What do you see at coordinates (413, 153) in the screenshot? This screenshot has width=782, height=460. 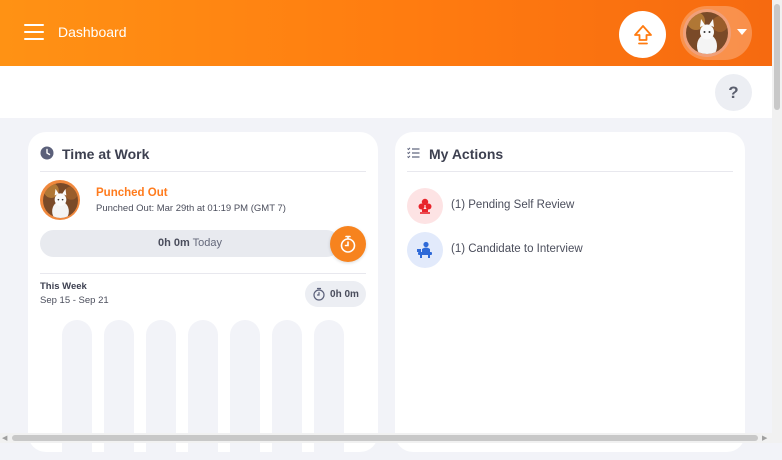 I see `list-check-icon` at bounding box center [413, 153].